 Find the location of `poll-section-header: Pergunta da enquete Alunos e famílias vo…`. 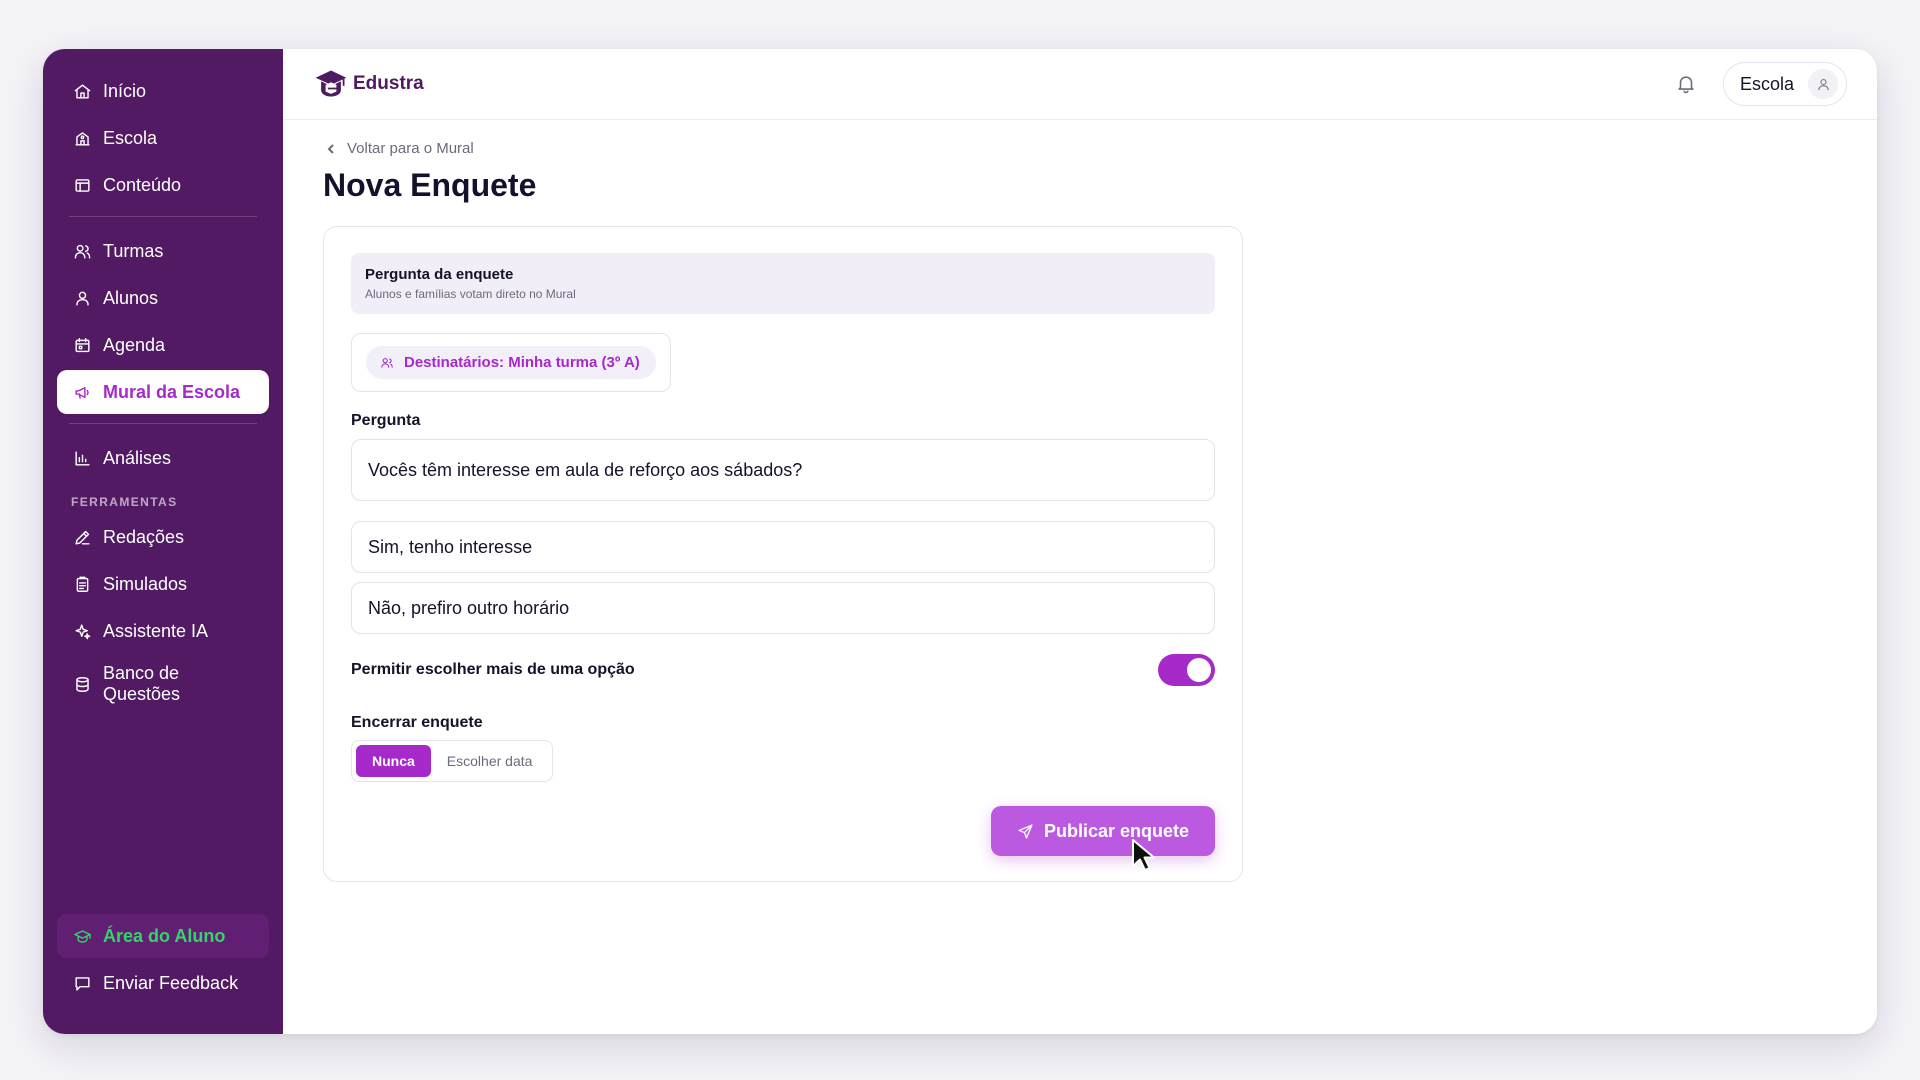

poll-section-header: Pergunta da enquete Alunos e famílias vo… is located at coordinates (783, 283).